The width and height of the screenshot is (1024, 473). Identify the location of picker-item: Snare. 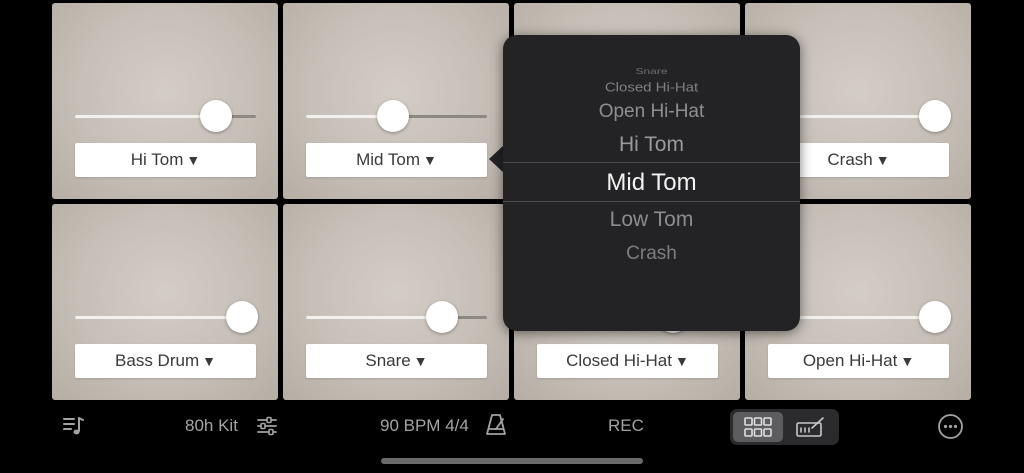
(651, 71).